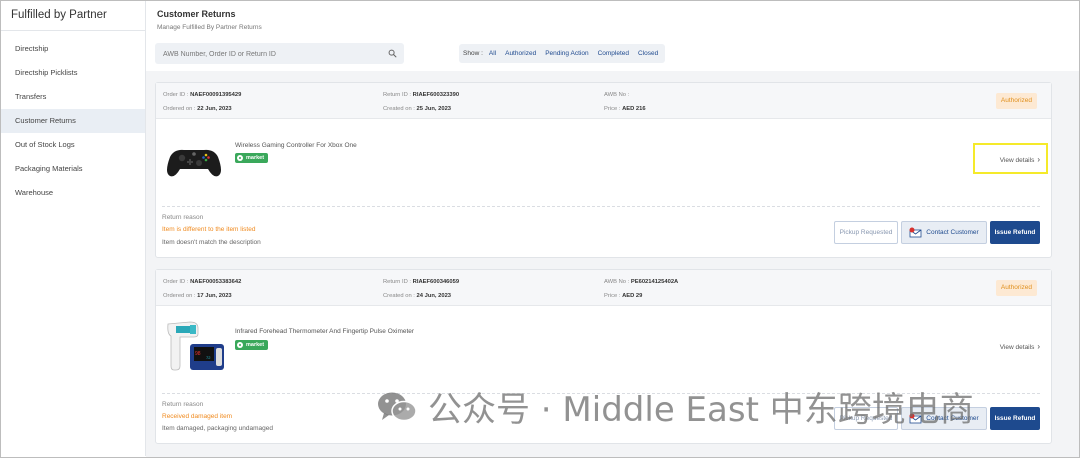 The height and width of the screenshot is (458, 1080). What do you see at coordinates (217, 428) in the screenshot?
I see `return-description: Item damaged, packaging undamaged` at bounding box center [217, 428].